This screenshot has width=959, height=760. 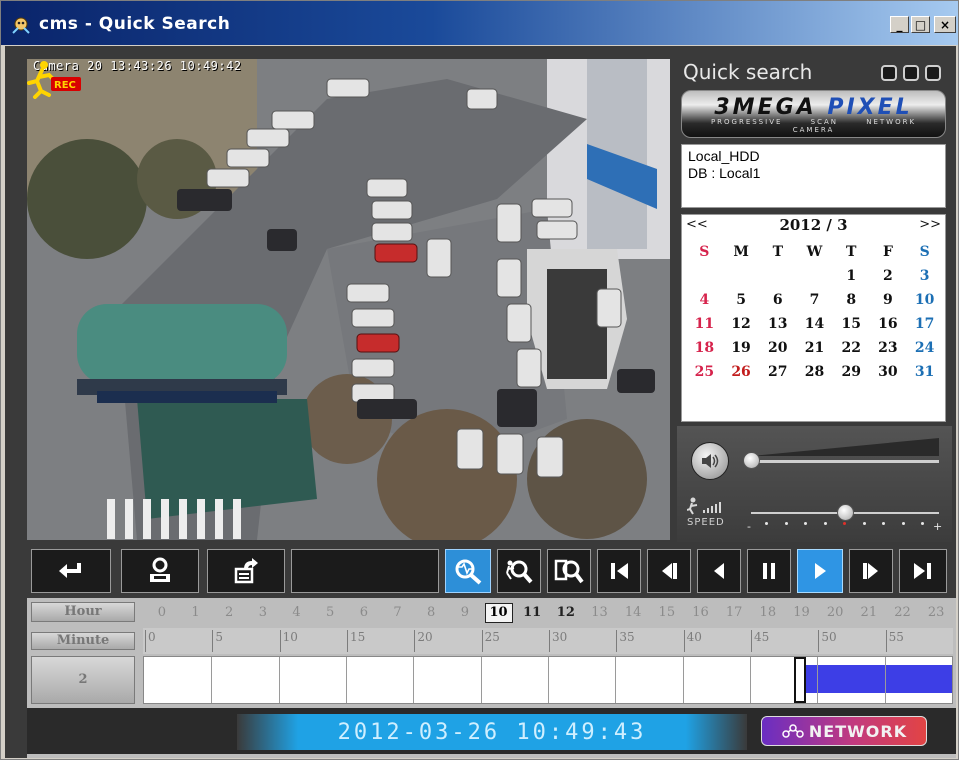 What do you see at coordinates (330, 612) in the screenshot?
I see `hour-5: 5` at bounding box center [330, 612].